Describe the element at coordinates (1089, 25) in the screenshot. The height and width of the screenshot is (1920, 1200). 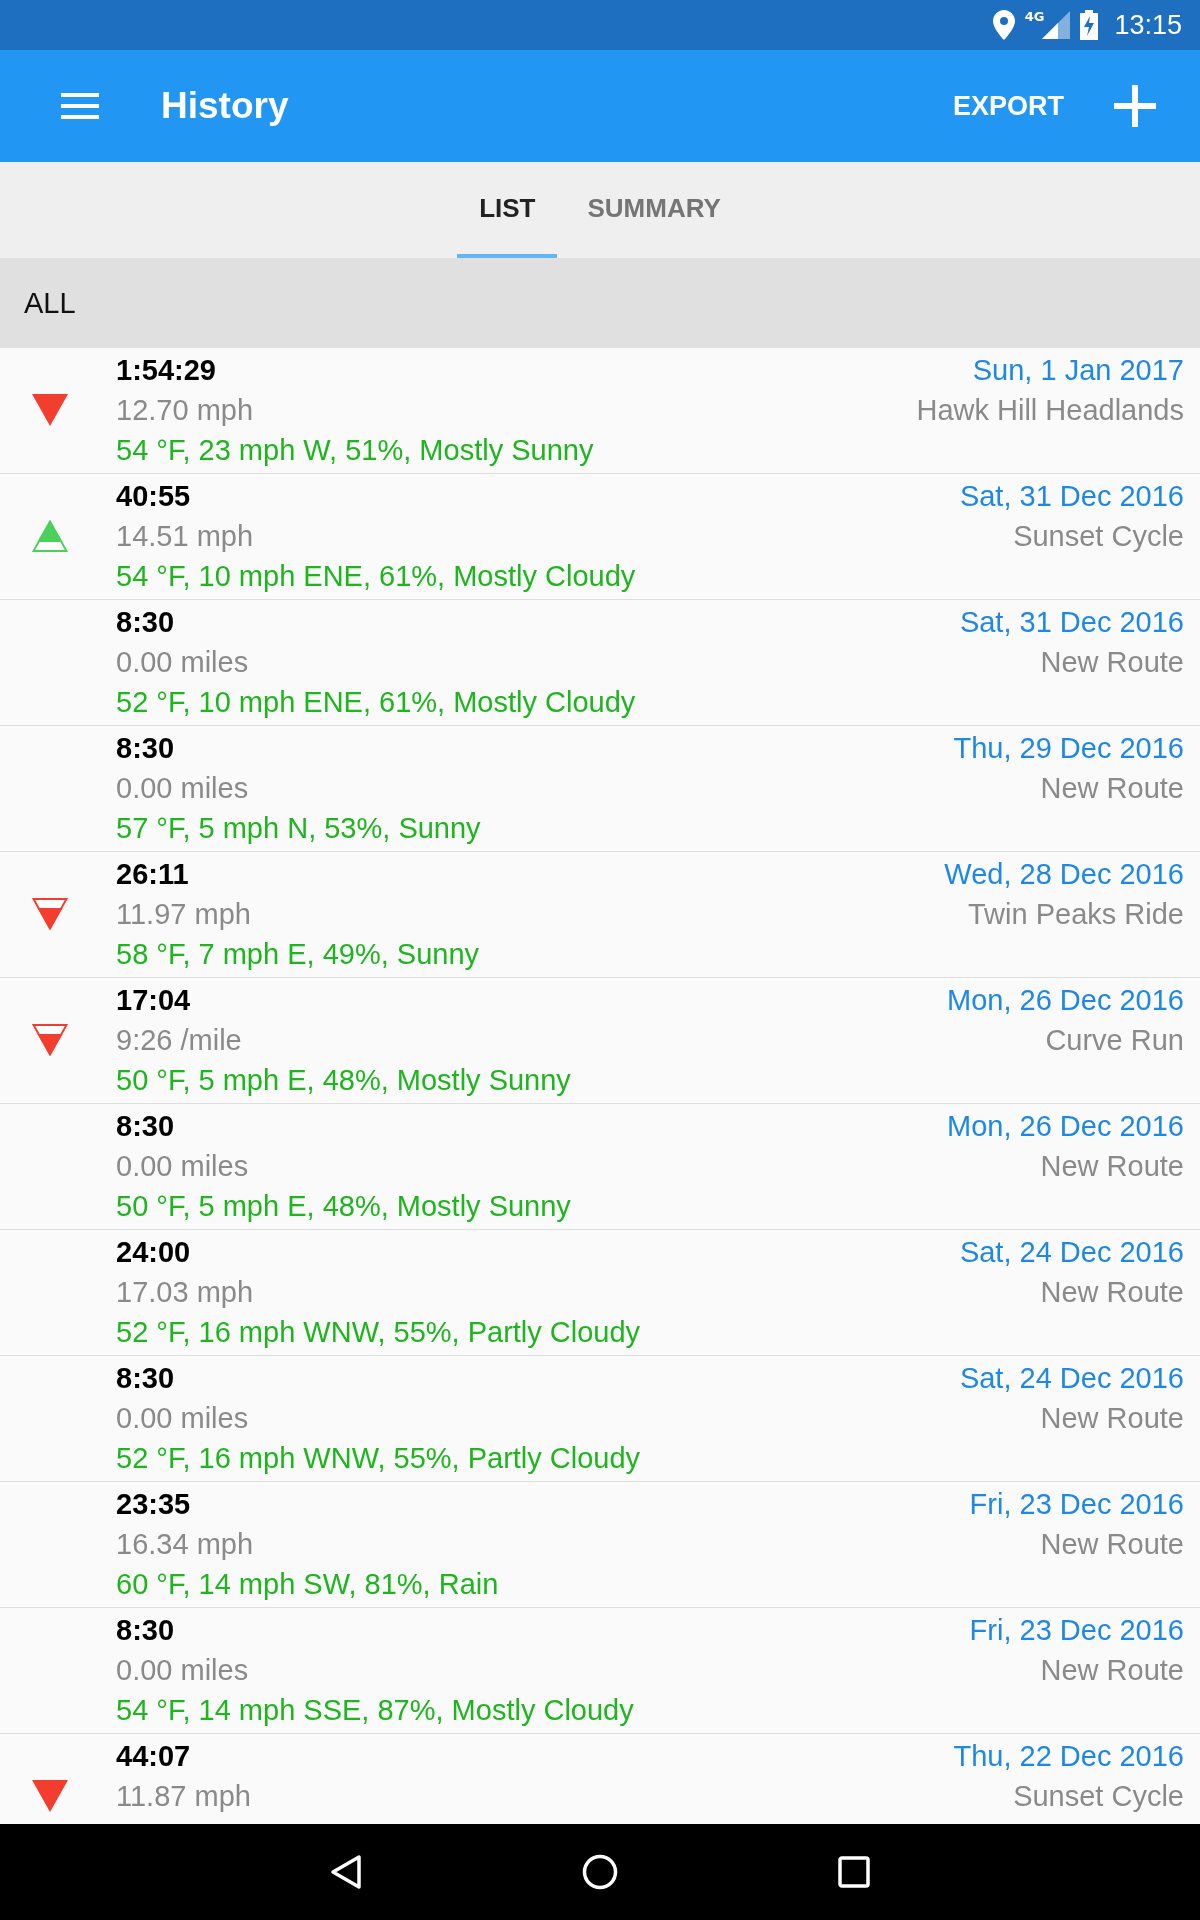
I see `battery-charging-icon` at that location.